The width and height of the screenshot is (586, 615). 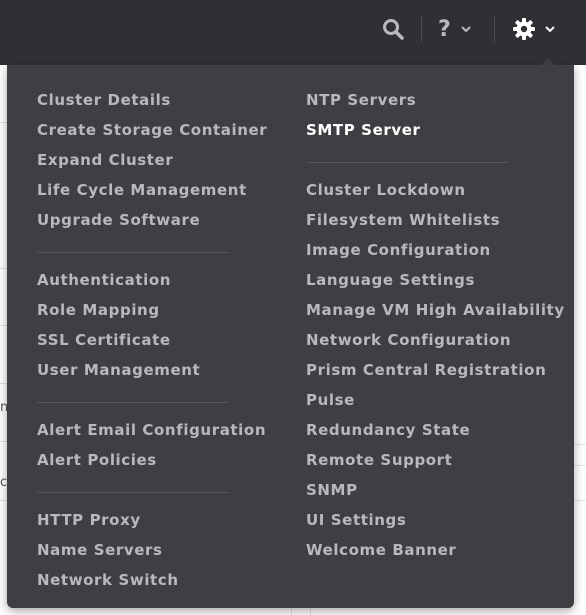 I want to click on menu-item-expand-cluster: Expand Cluster, so click(x=152, y=163).